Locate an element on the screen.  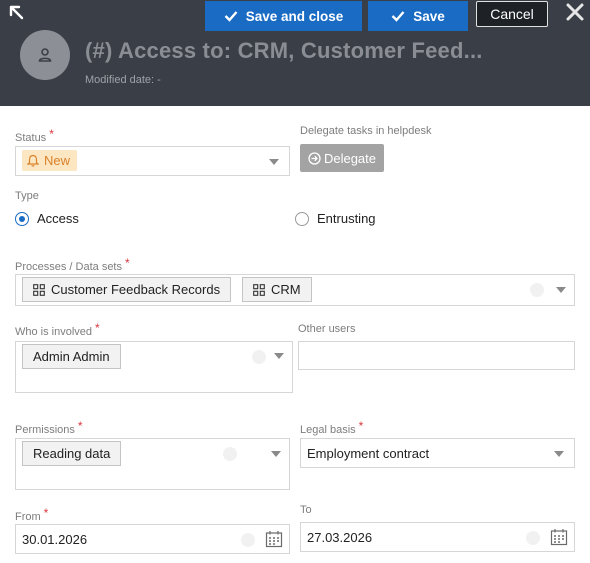
involved-chip: Admin Admin is located at coordinates (71, 356).